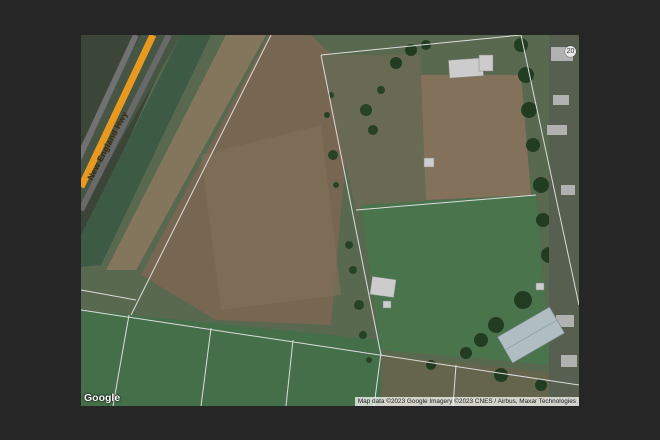  Describe the element at coordinates (570, 51) in the screenshot. I see `house-number-marker: 20` at that location.